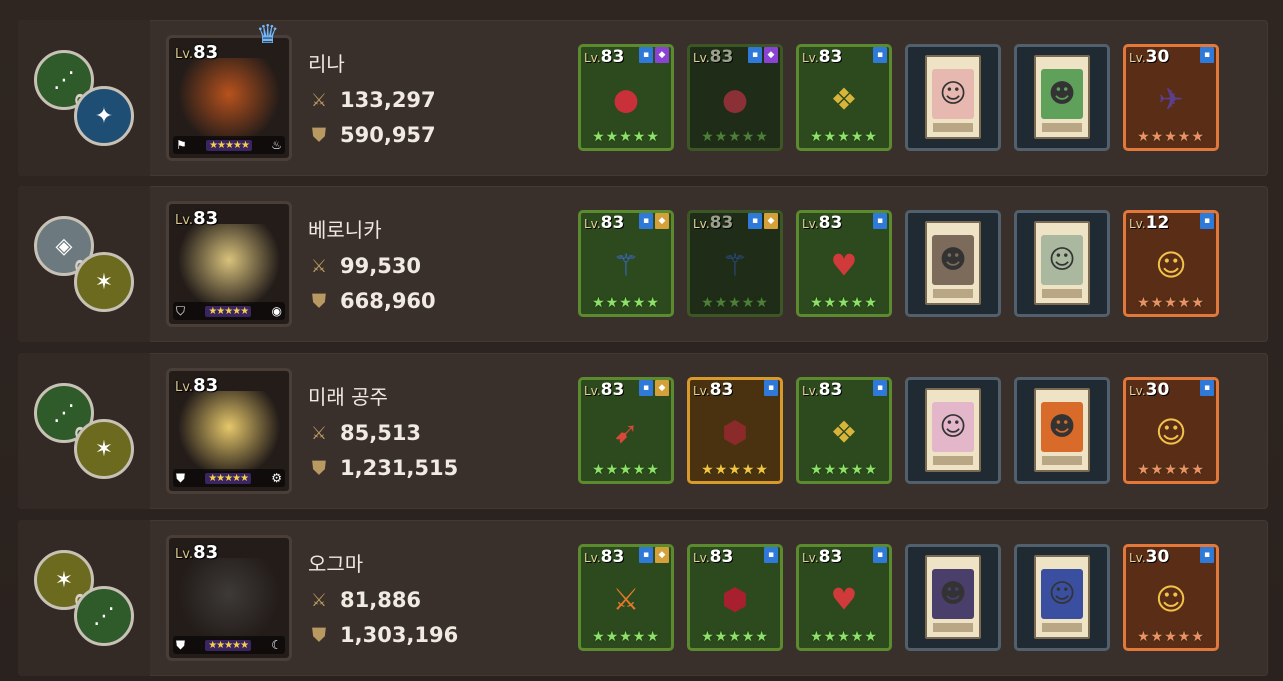  Describe the element at coordinates (381, 600) in the screenshot. I see `attack-value: 81,886` at that location.